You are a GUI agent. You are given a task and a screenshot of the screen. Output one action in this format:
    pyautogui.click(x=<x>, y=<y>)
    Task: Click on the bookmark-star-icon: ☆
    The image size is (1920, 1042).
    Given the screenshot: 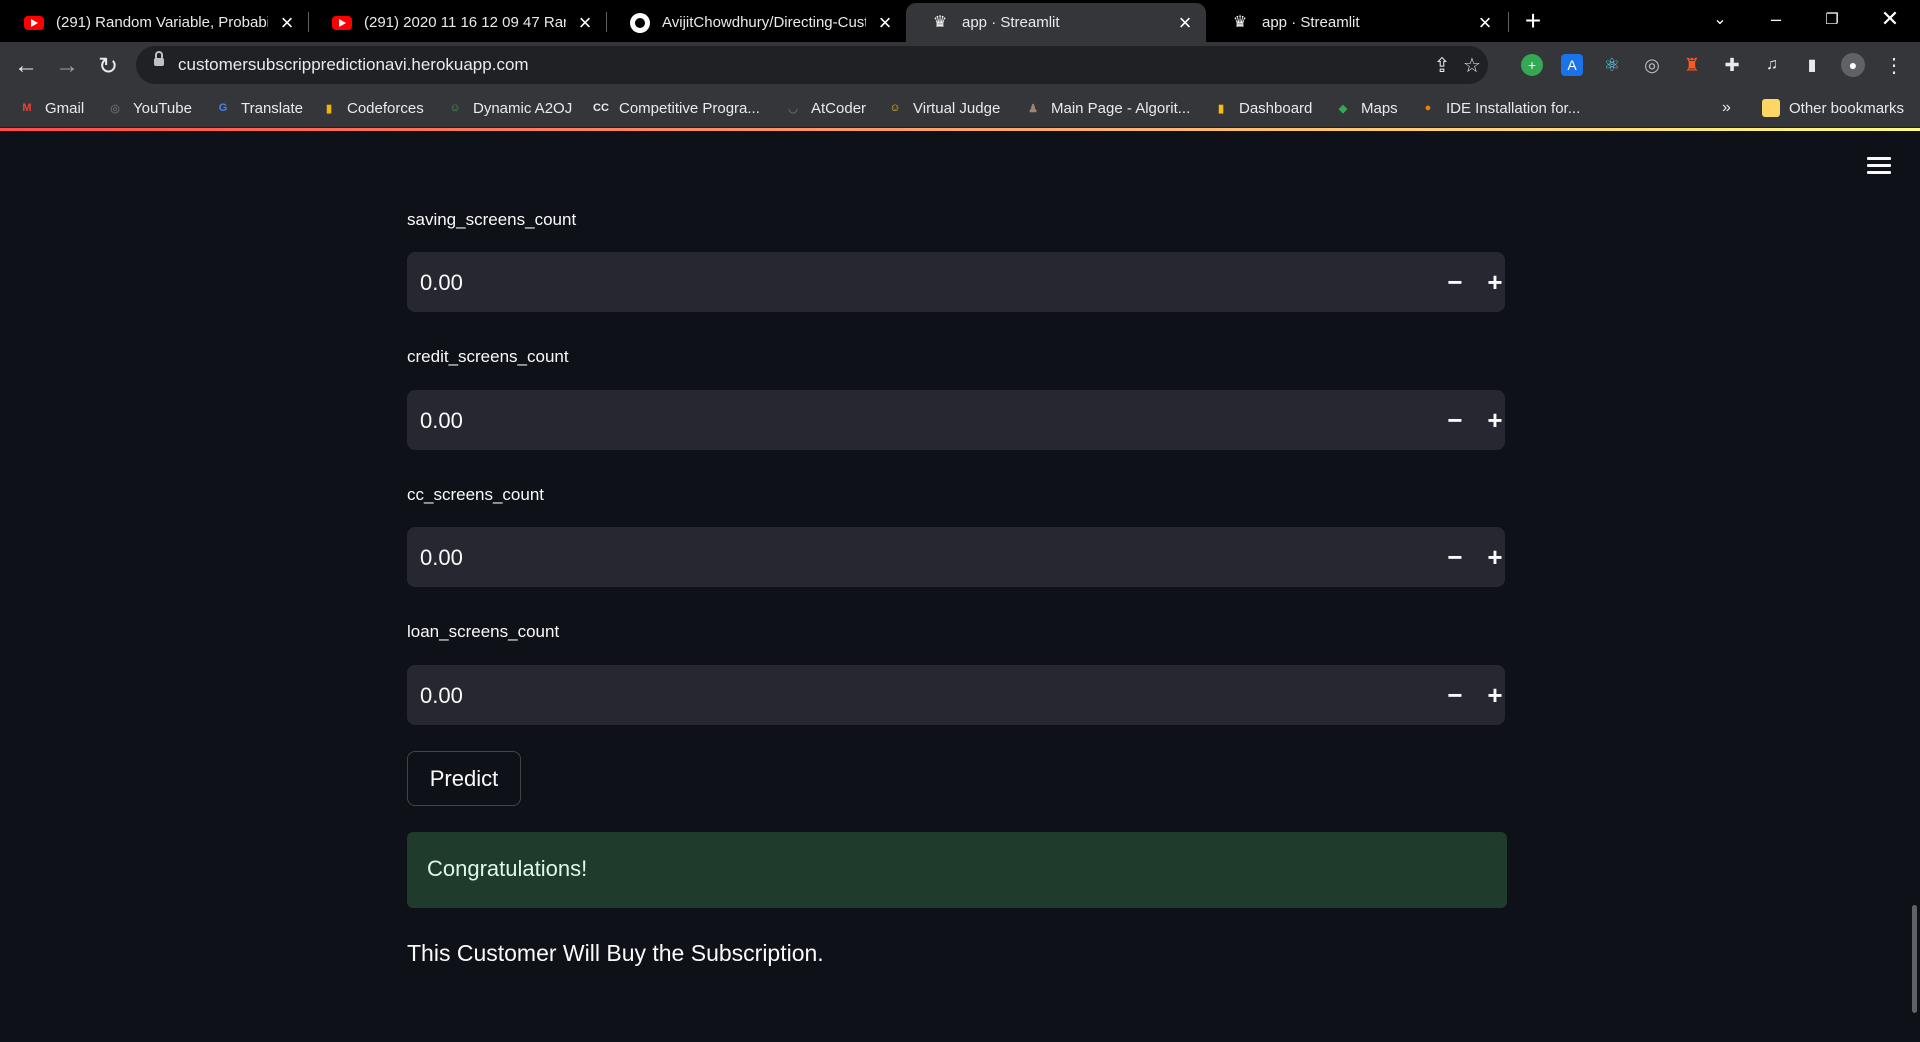 What is the action you would take?
    pyautogui.click(x=1472, y=65)
    